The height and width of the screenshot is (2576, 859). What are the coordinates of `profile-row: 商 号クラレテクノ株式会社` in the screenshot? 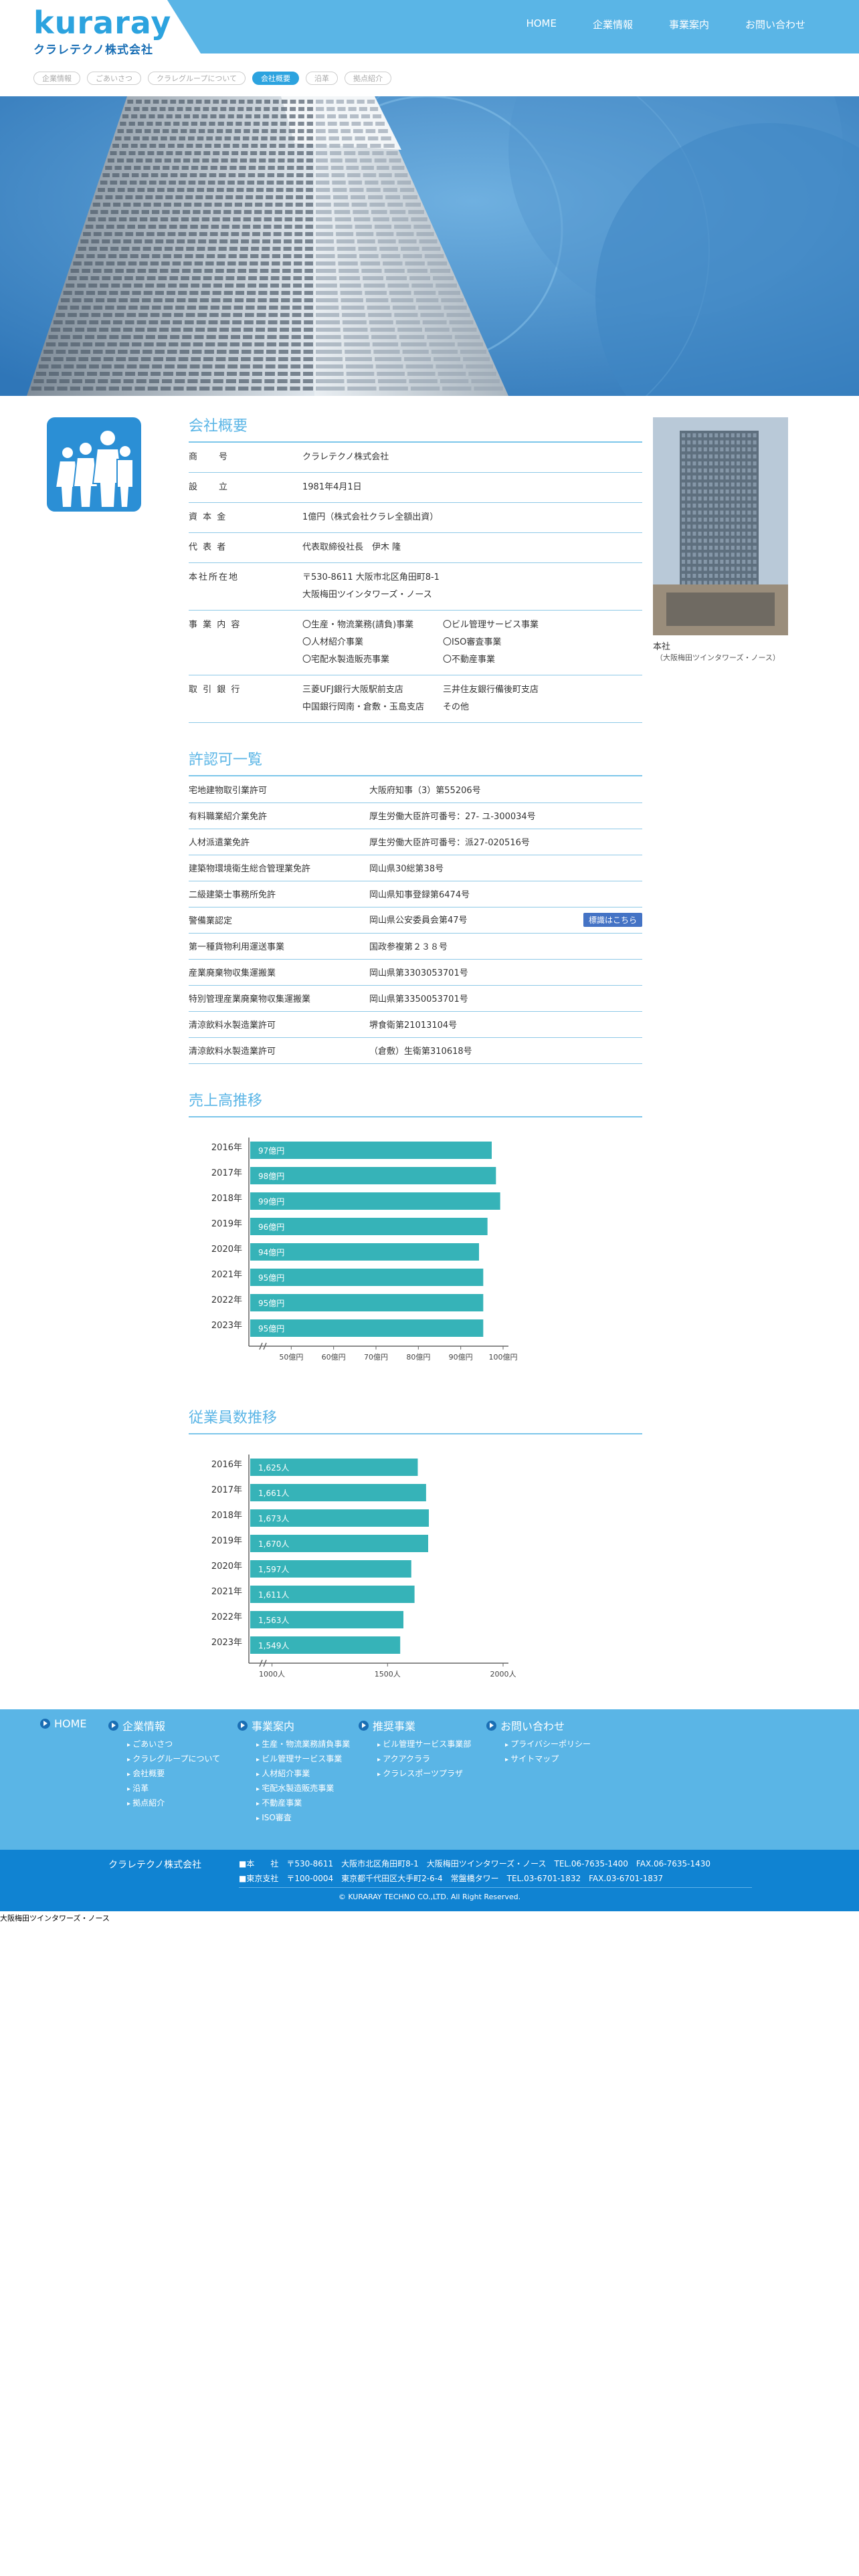 It's located at (416, 458).